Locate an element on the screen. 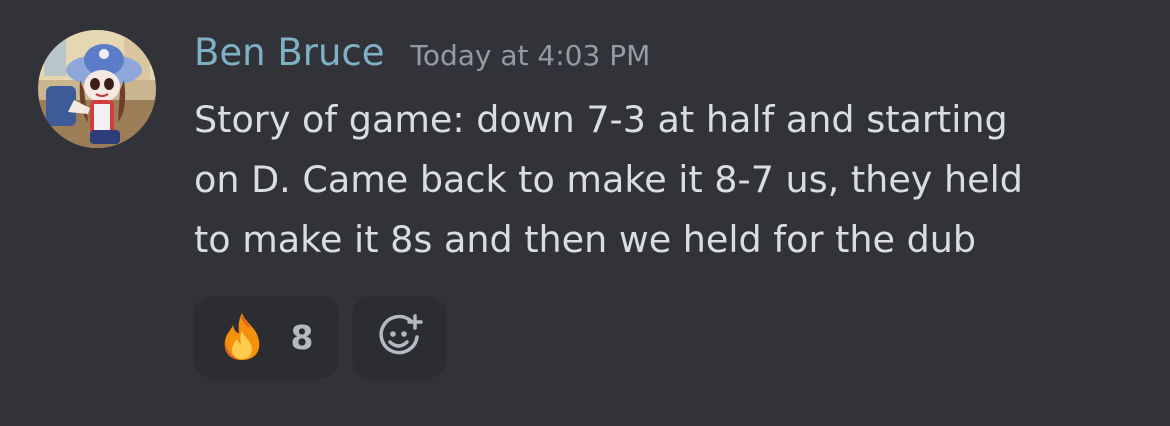 This screenshot has width=1170, height=426. add-reaction-button is located at coordinates (399, 337).